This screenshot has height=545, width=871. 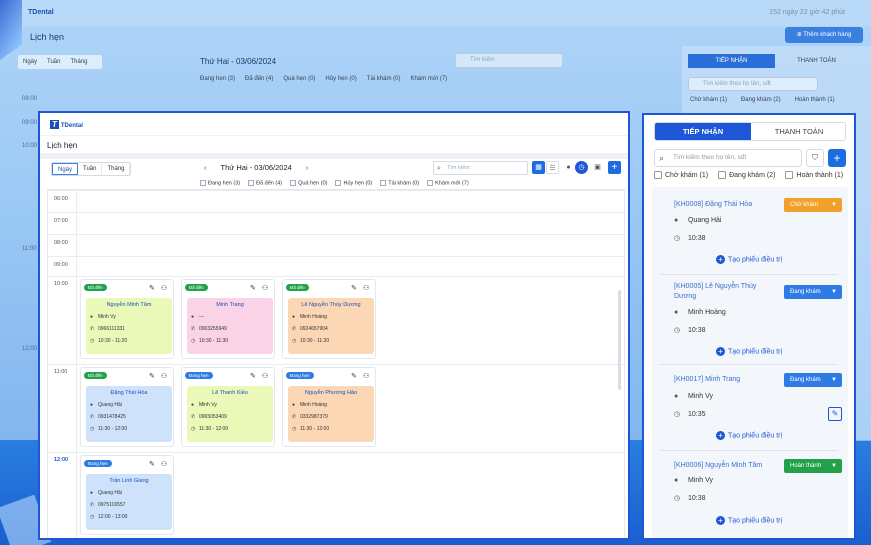 I want to click on app-header: T TDental, so click(x=334, y=124).